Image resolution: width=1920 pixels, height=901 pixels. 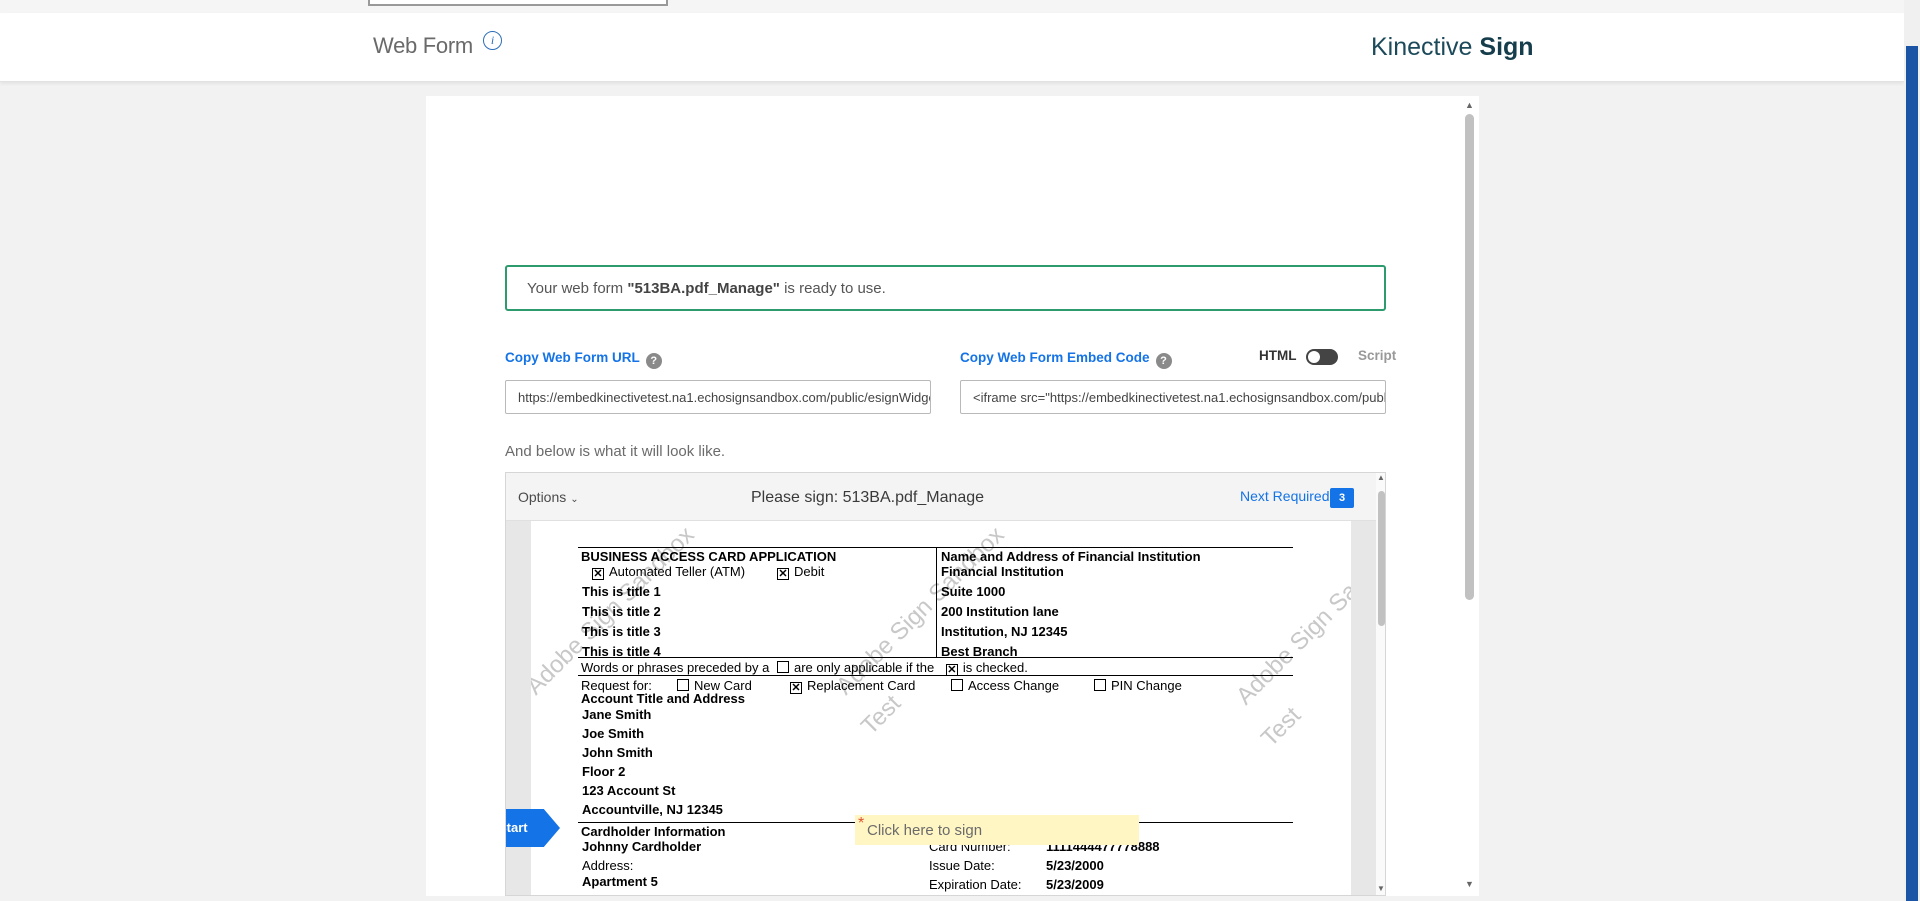 I want to click on account-line: Floor 2, so click(x=604, y=771).